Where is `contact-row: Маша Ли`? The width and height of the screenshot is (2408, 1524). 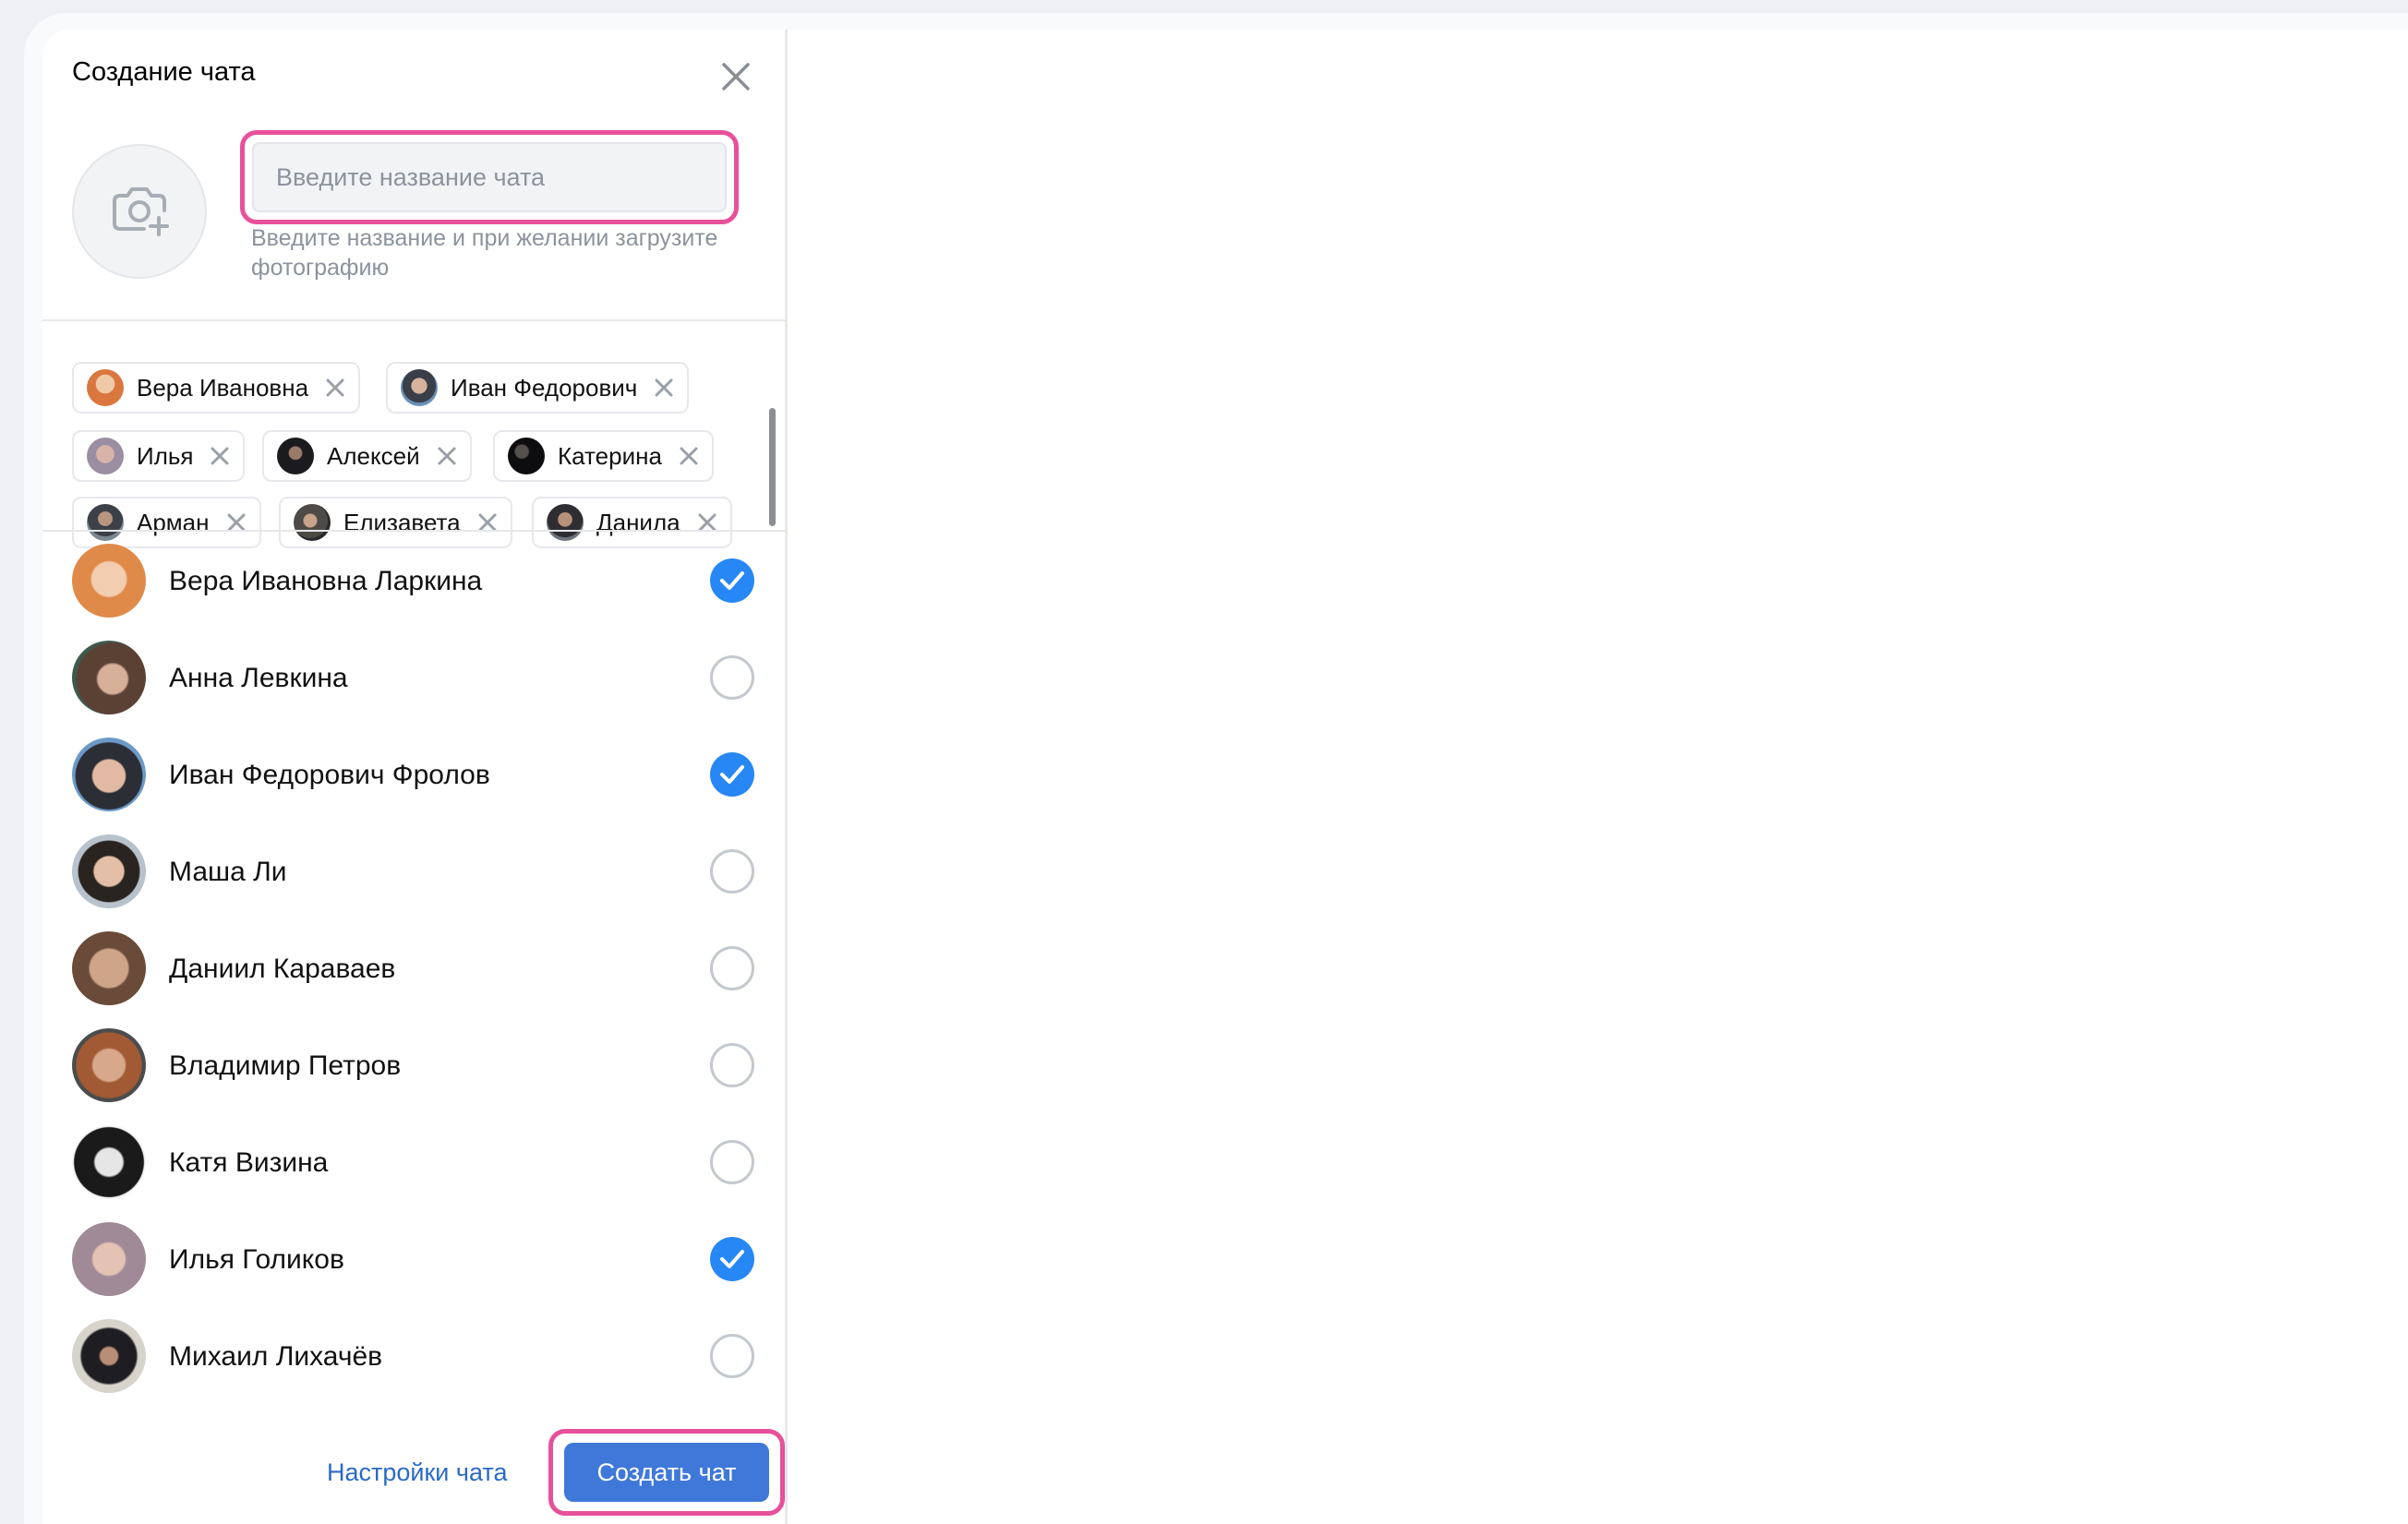
contact-row: Маша Ли is located at coordinates (413, 870).